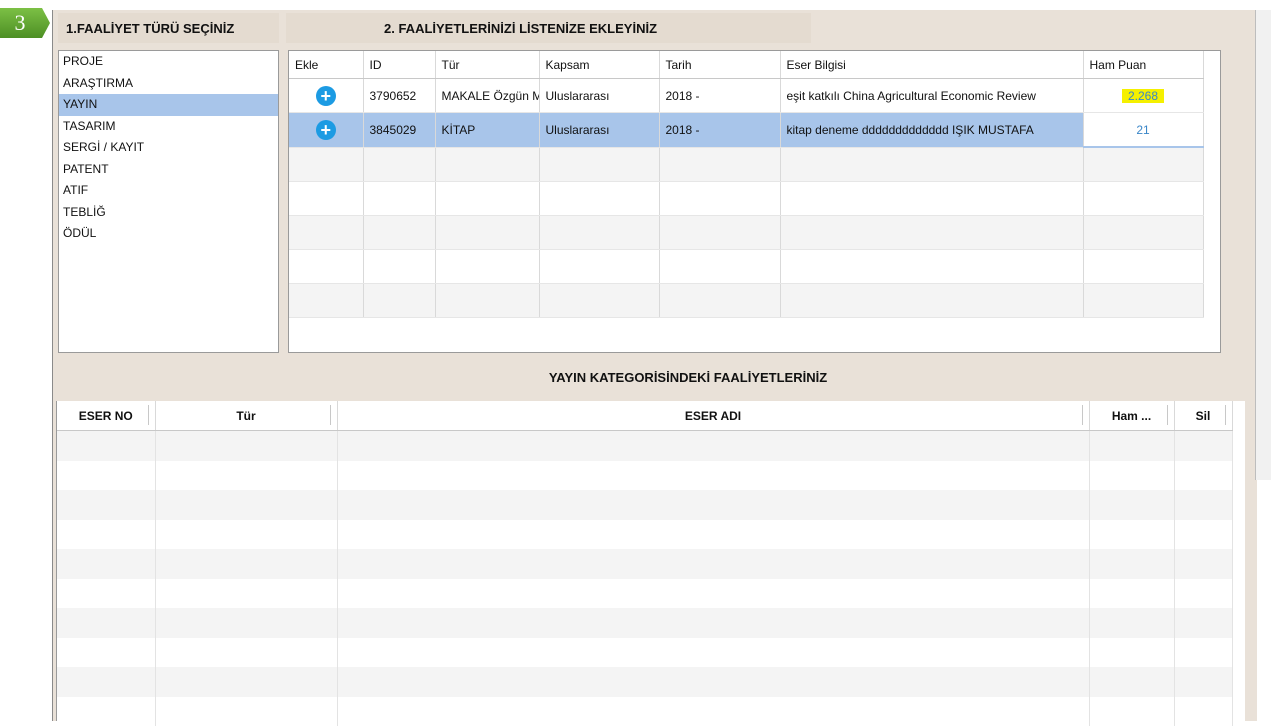 The width and height of the screenshot is (1271, 726). Describe the element at coordinates (106, 416) in the screenshot. I see `col-header-eser-no: ESER NO` at that location.